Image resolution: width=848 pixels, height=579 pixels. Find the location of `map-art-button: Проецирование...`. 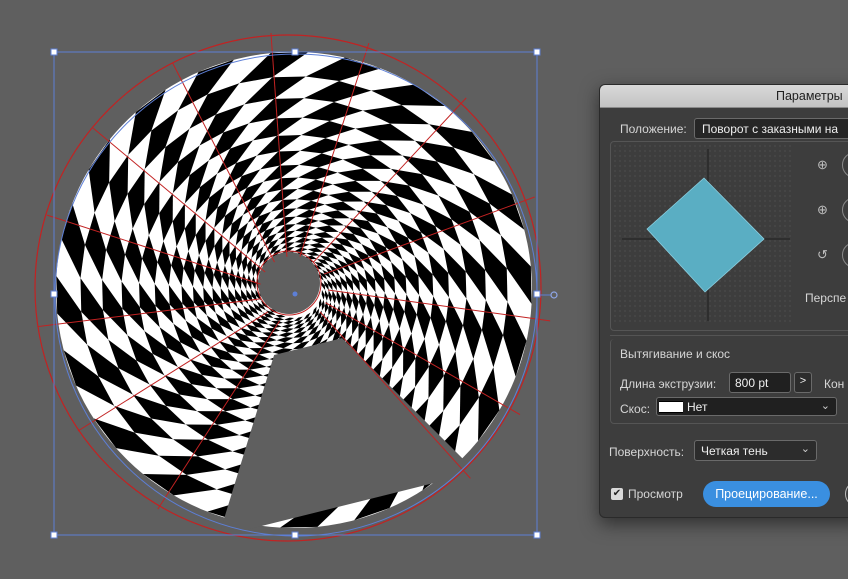

map-art-button: Проецирование... is located at coordinates (766, 494).